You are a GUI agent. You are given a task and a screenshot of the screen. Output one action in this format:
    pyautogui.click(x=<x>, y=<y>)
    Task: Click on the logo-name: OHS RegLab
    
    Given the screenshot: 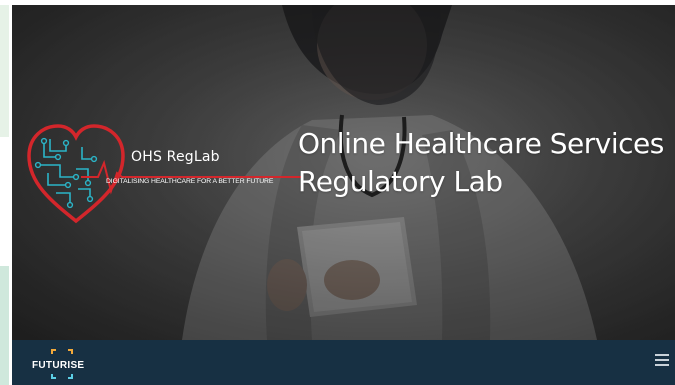 What is the action you would take?
    pyautogui.click(x=175, y=157)
    